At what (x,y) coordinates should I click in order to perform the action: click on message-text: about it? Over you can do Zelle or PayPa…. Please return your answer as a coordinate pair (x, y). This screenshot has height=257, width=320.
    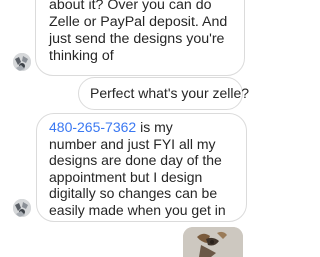
    Looking at the image, I should click on (138, 32).